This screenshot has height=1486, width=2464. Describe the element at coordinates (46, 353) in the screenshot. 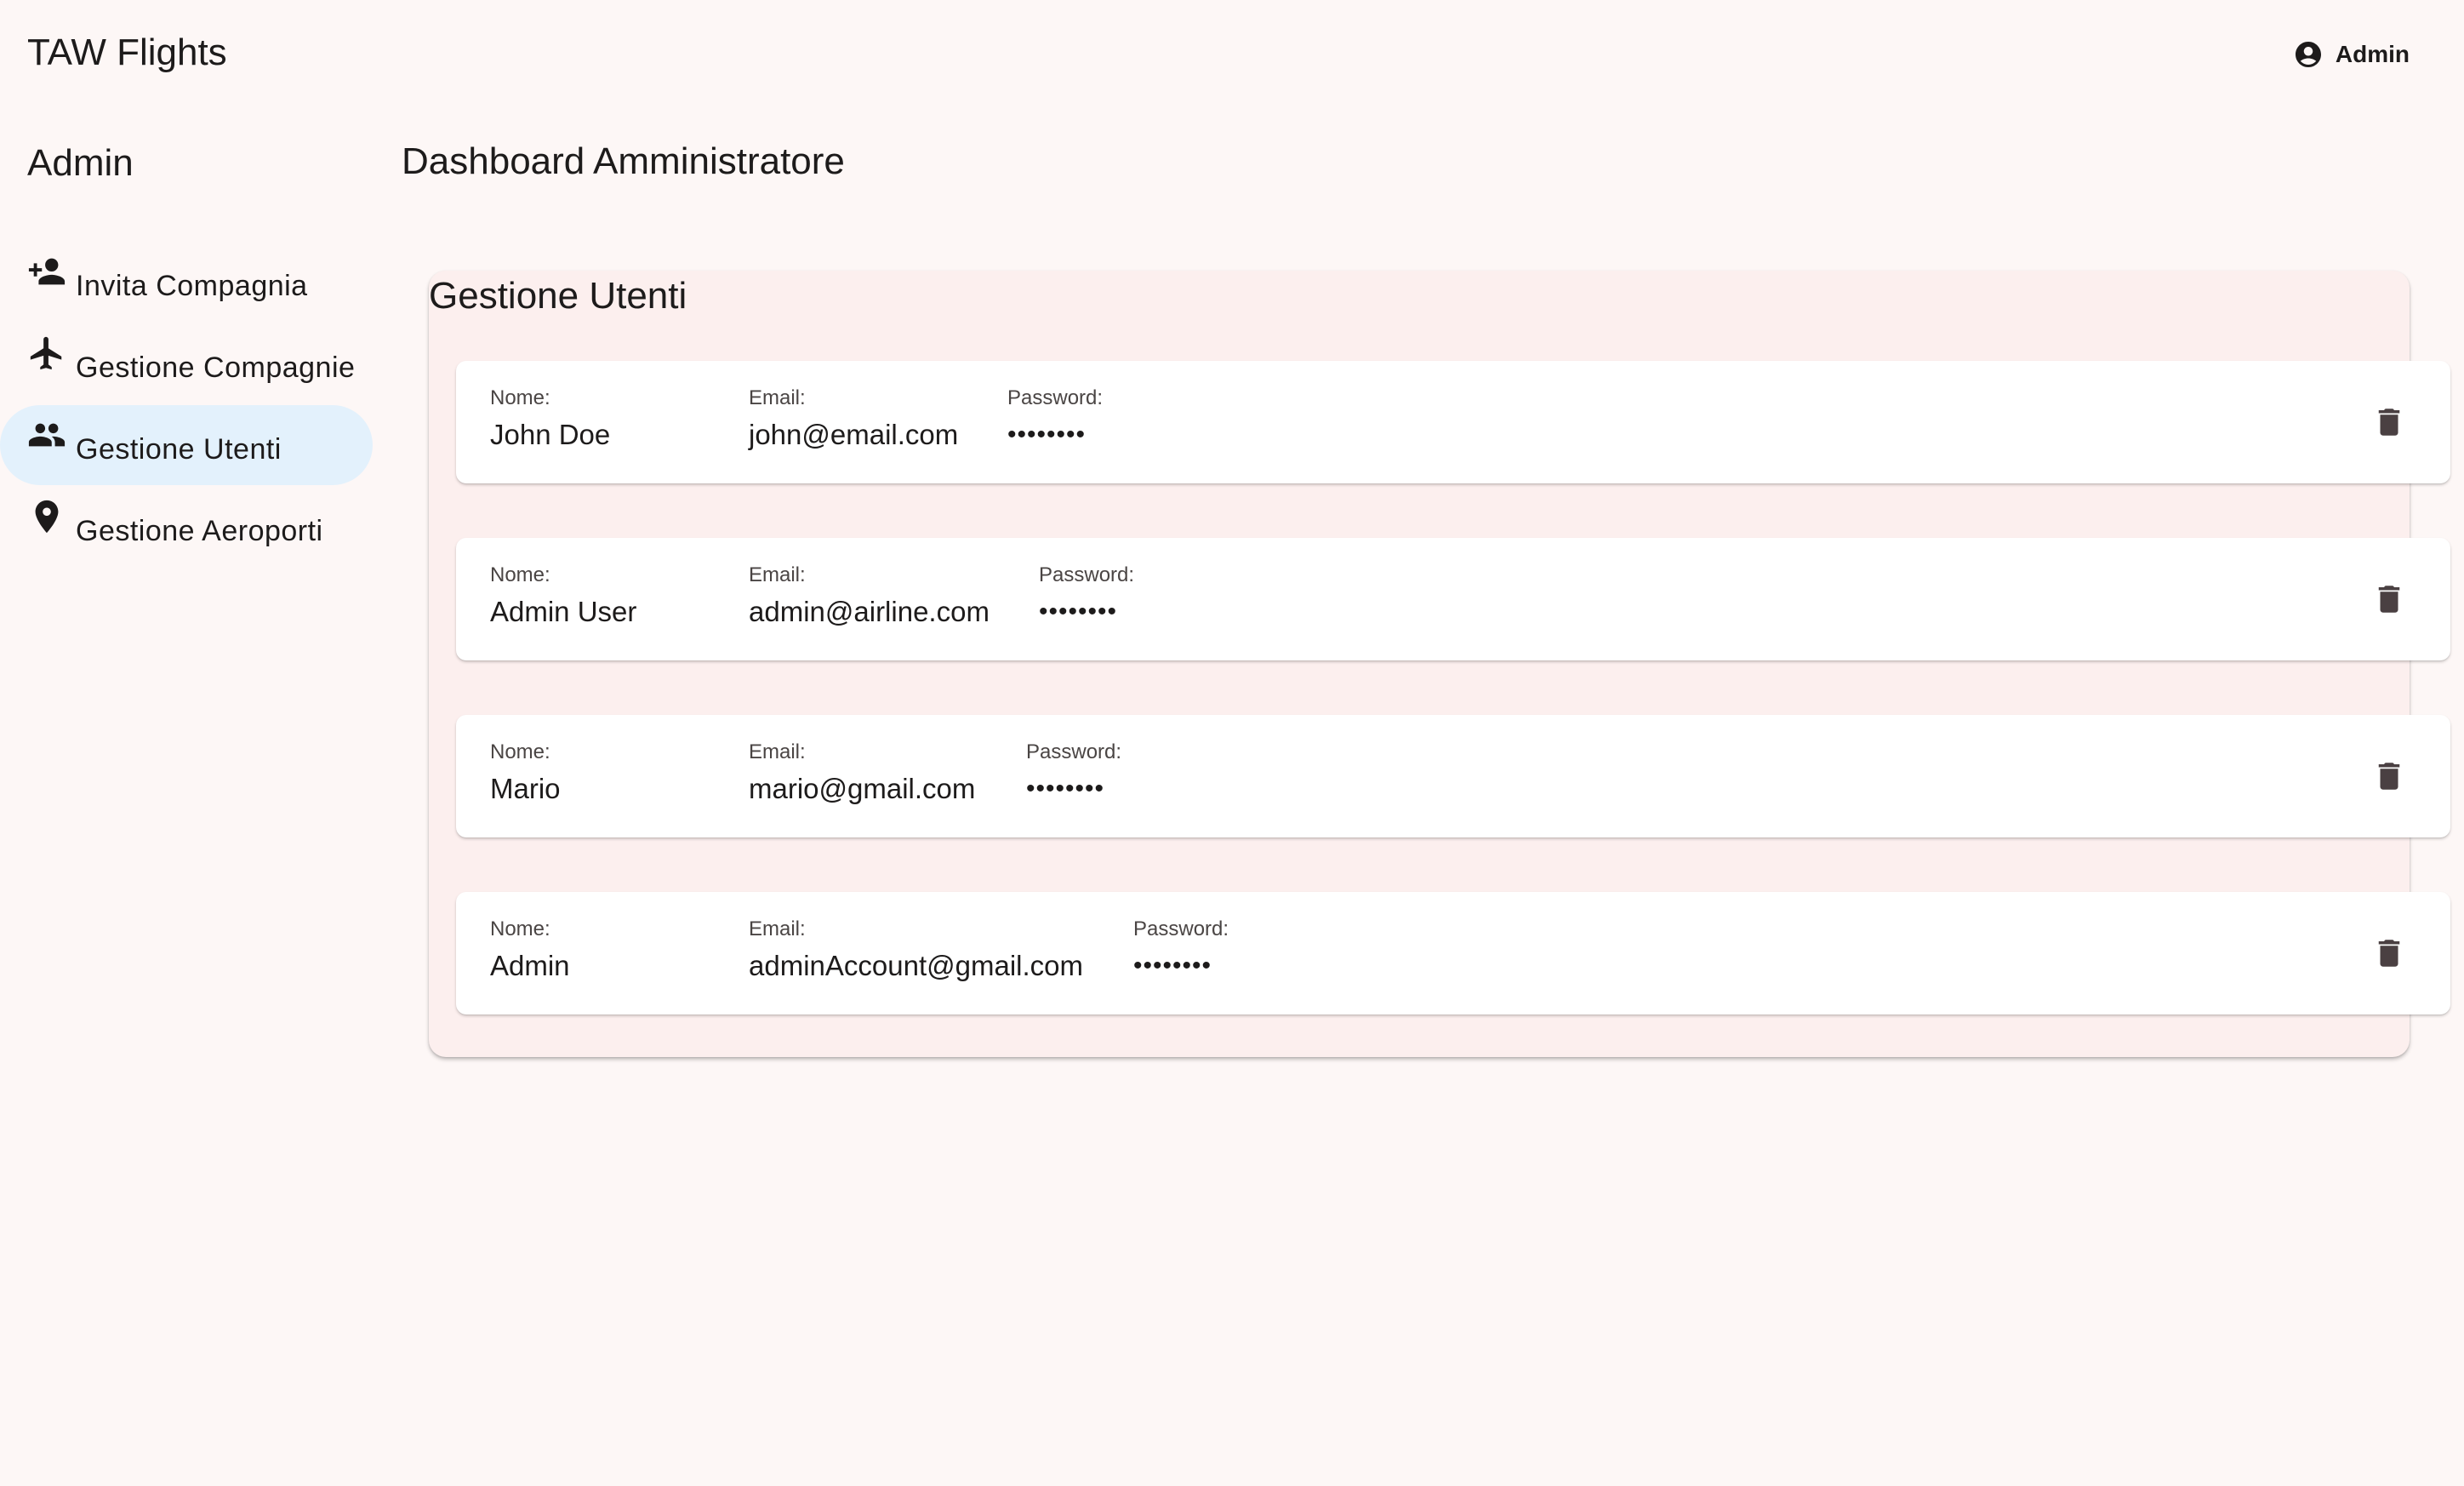

I see `airplane-icon` at that location.